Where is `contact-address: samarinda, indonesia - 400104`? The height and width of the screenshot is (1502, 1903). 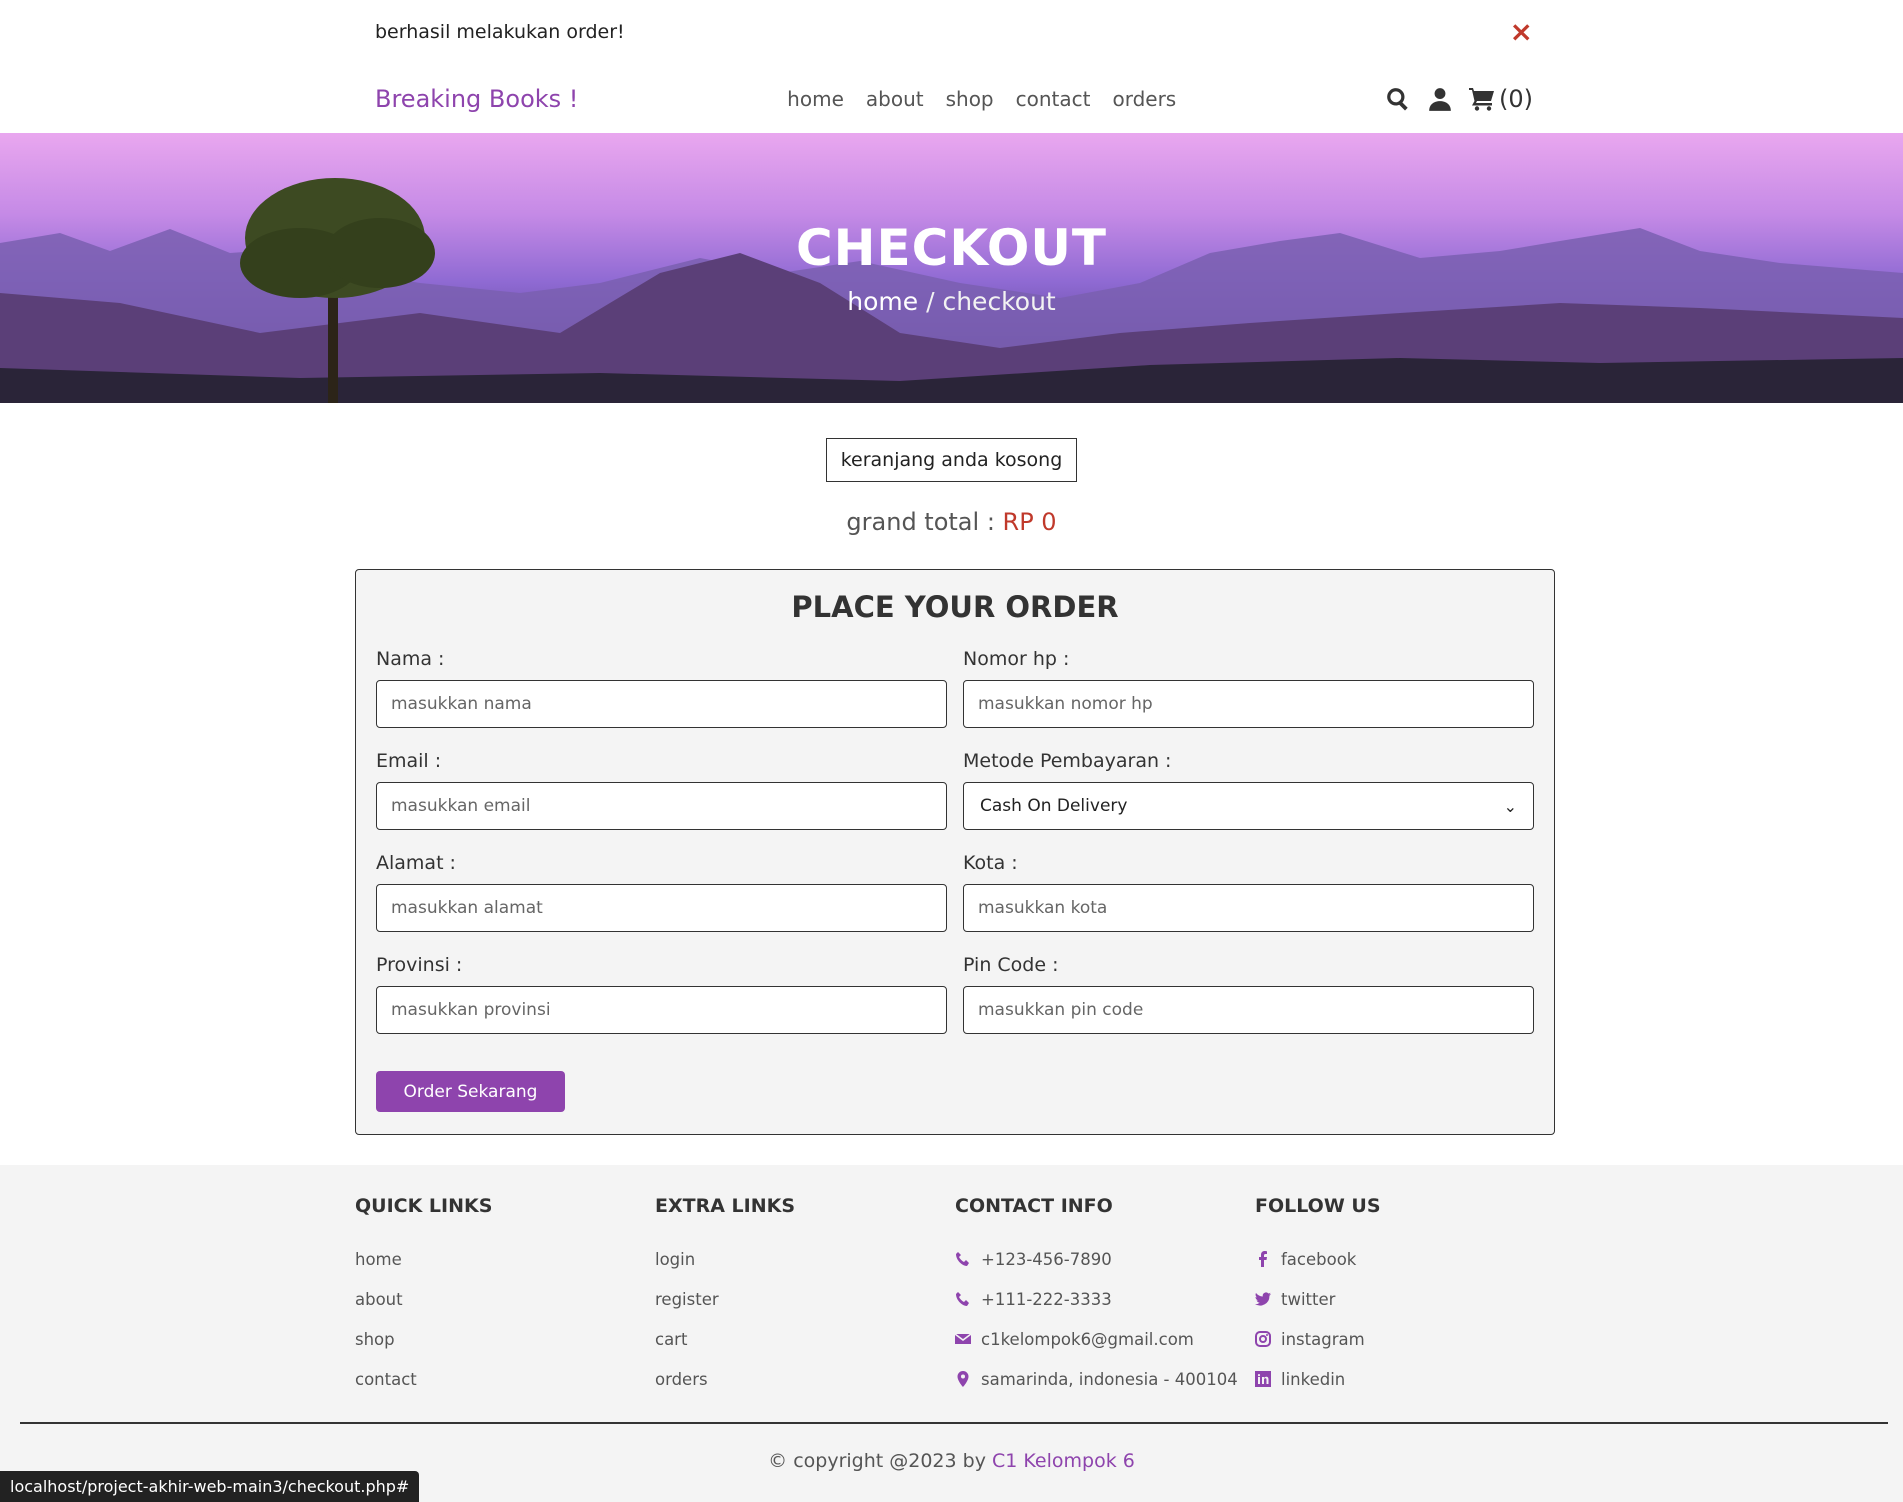
contact-address: samarinda, indonesia - 400104 is located at coordinates (1105, 1379).